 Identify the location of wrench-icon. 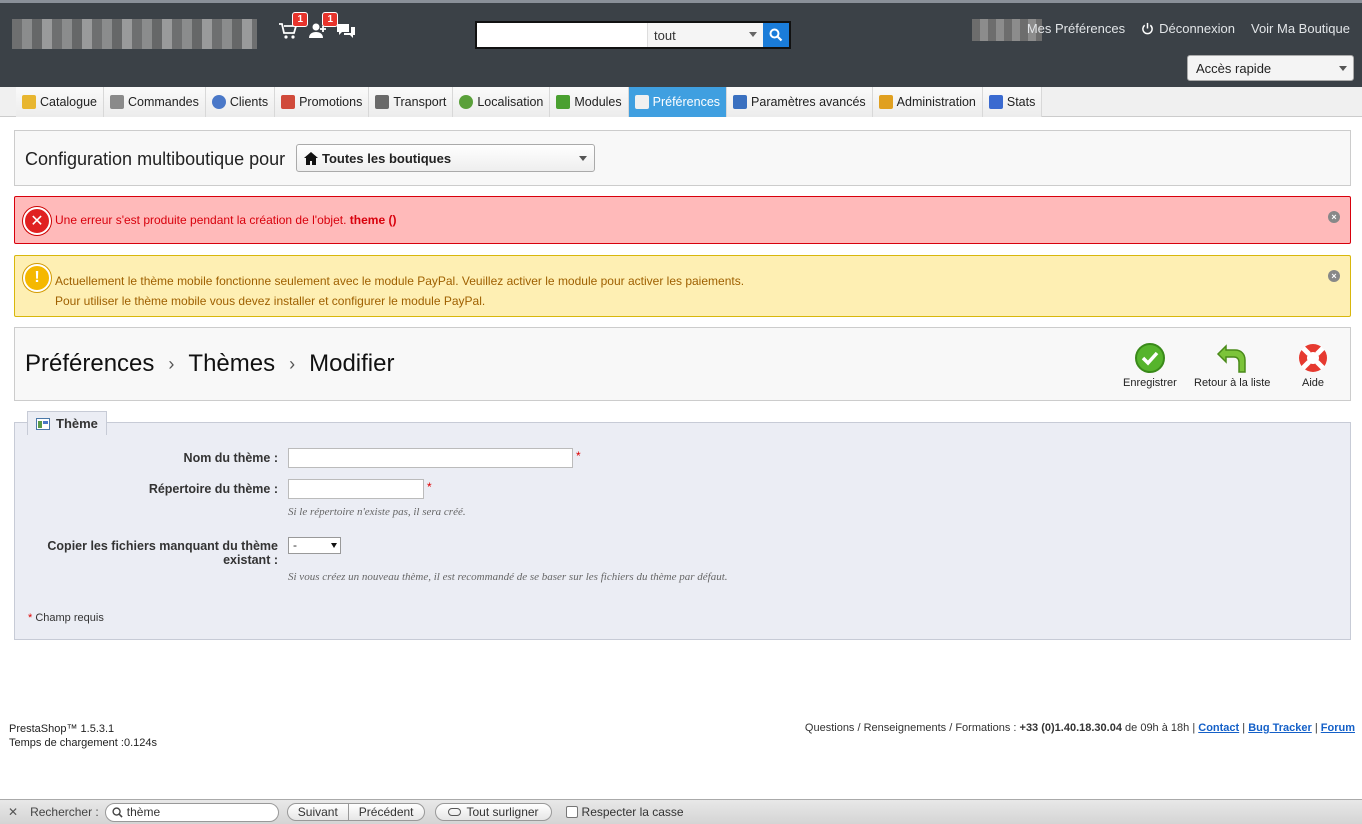
(740, 102).